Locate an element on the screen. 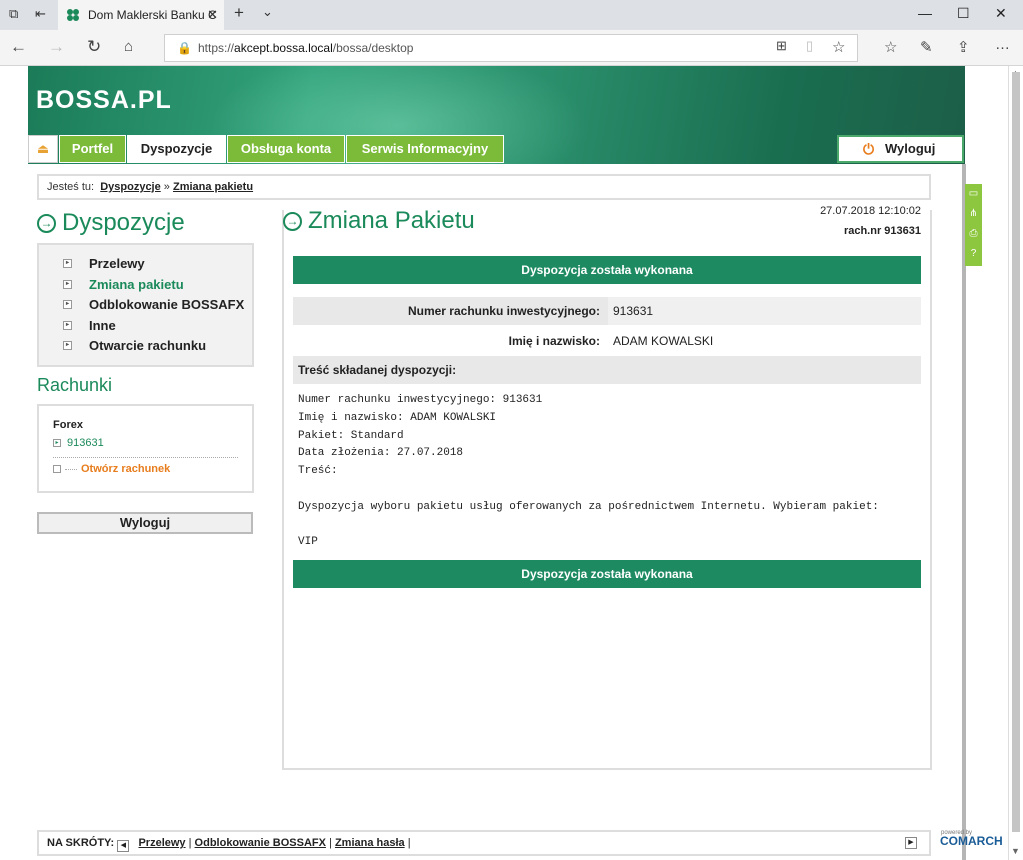  refresh-icon: ↻ is located at coordinates (94, 47).